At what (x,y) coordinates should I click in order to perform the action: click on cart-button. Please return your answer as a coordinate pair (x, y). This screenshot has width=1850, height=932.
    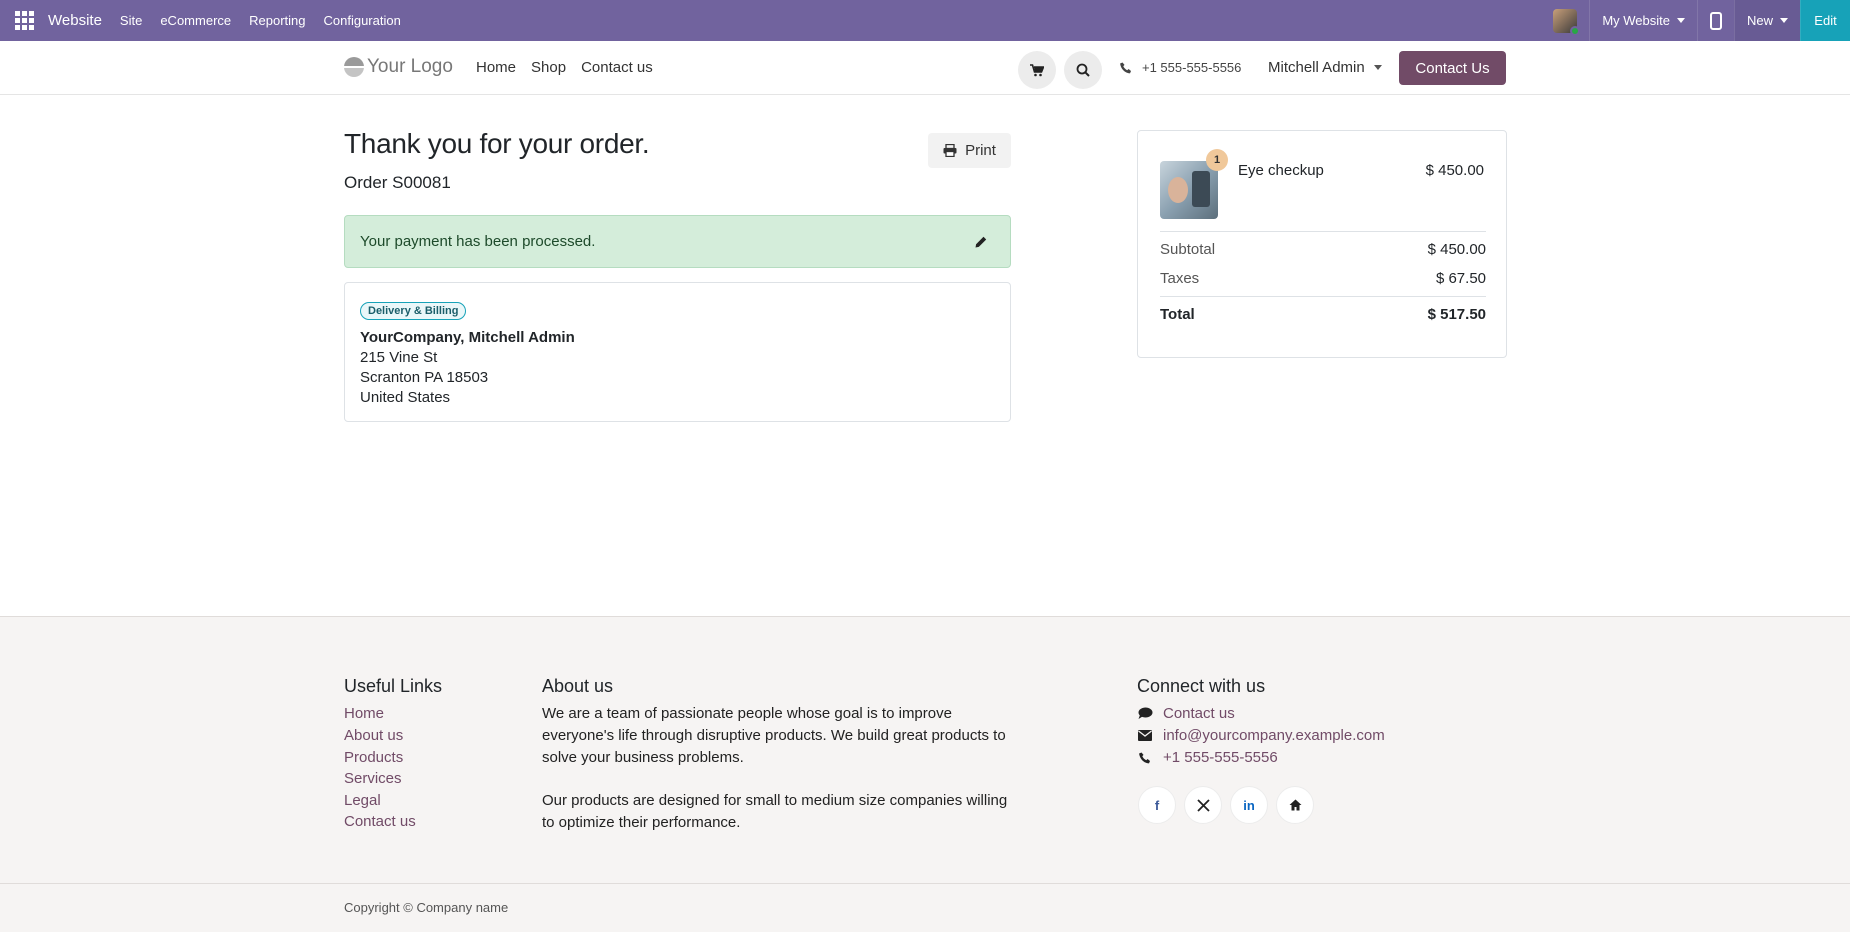
    Looking at the image, I should click on (1037, 70).